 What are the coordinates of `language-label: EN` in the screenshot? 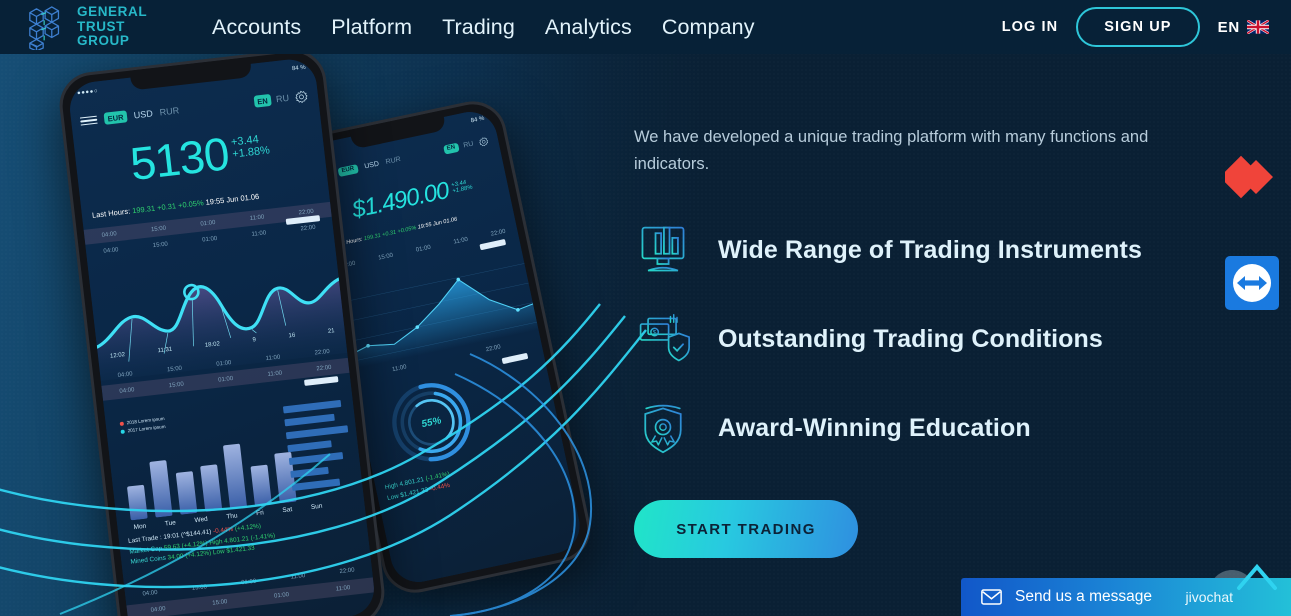 It's located at (1228, 27).